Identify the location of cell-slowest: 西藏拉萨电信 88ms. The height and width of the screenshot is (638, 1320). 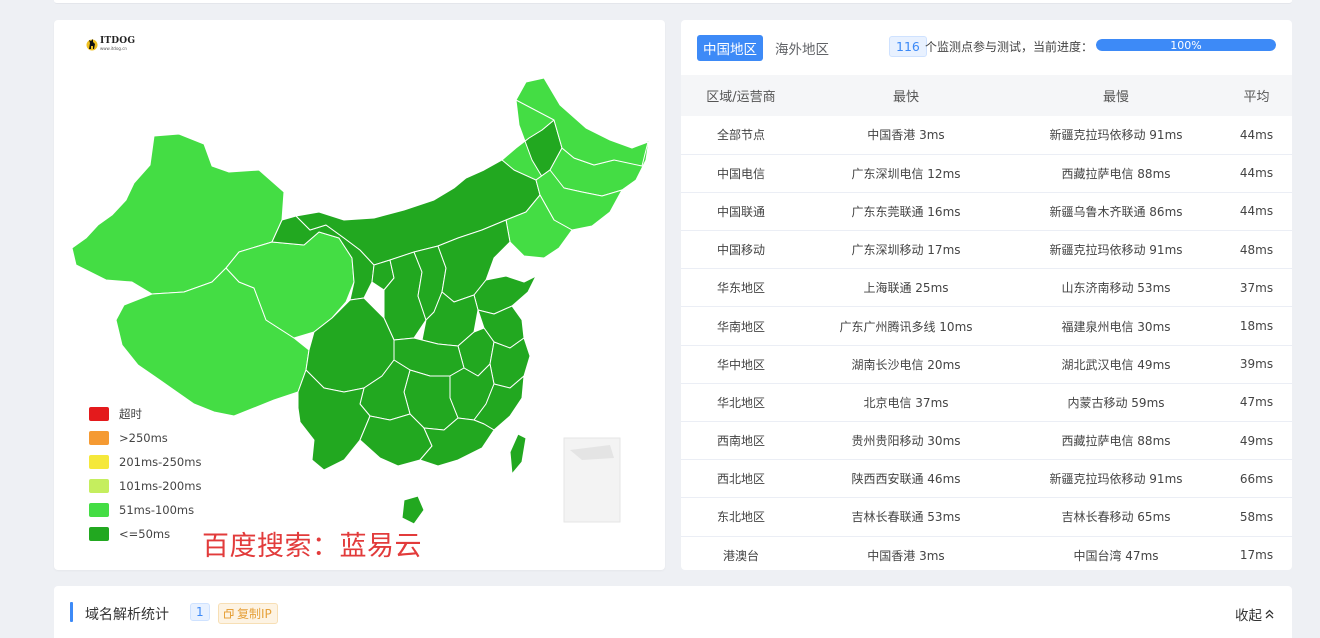
(1116, 441).